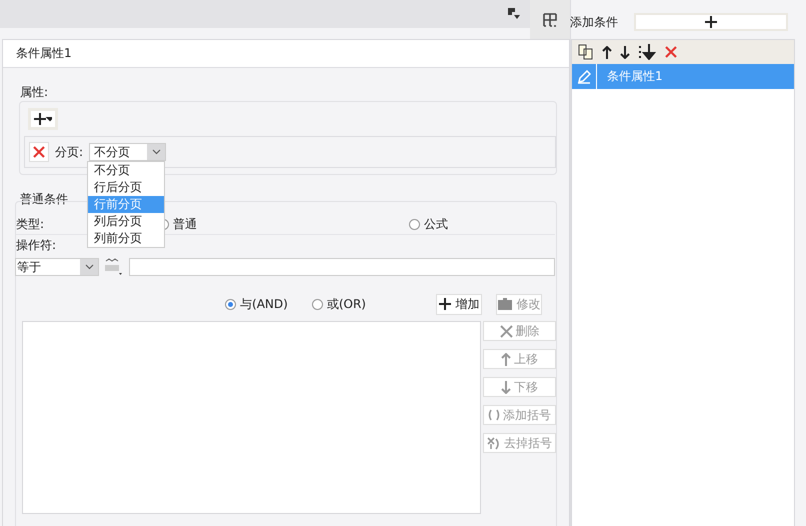 This screenshot has width=806, height=526. What do you see at coordinates (36, 245) in the screenshot?
I see `operator-label: 操作符:` at bounding box center [36, 245].